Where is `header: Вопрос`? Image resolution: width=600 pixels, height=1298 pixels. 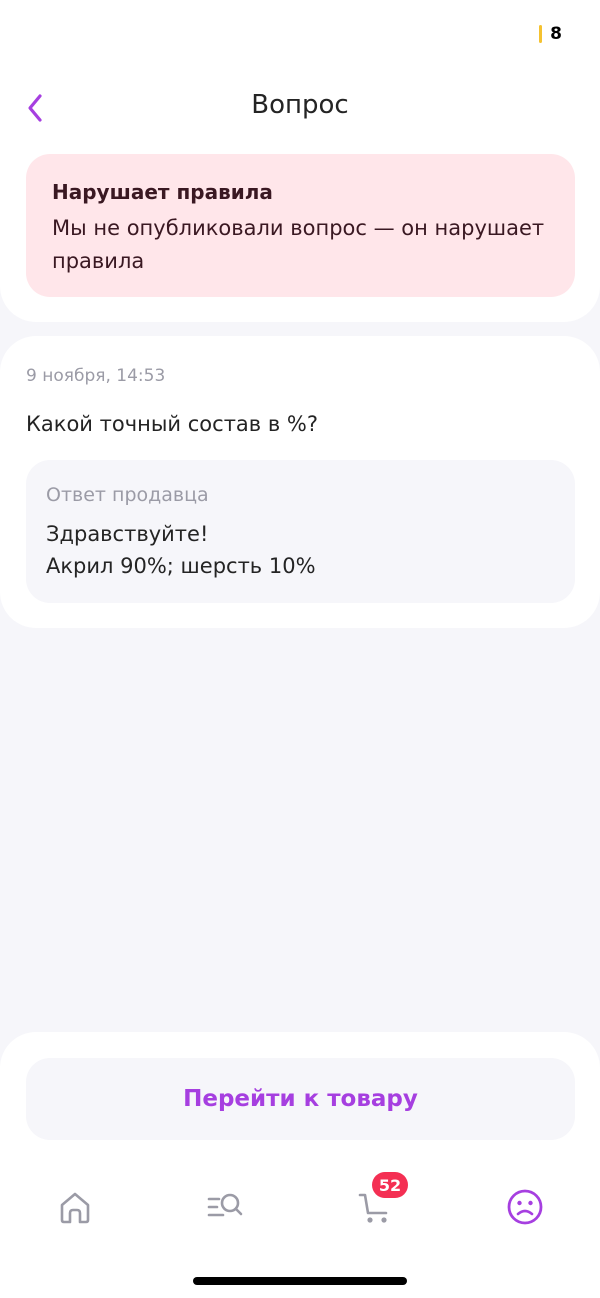 header: Вопрос is located at coordinates (300, 107).